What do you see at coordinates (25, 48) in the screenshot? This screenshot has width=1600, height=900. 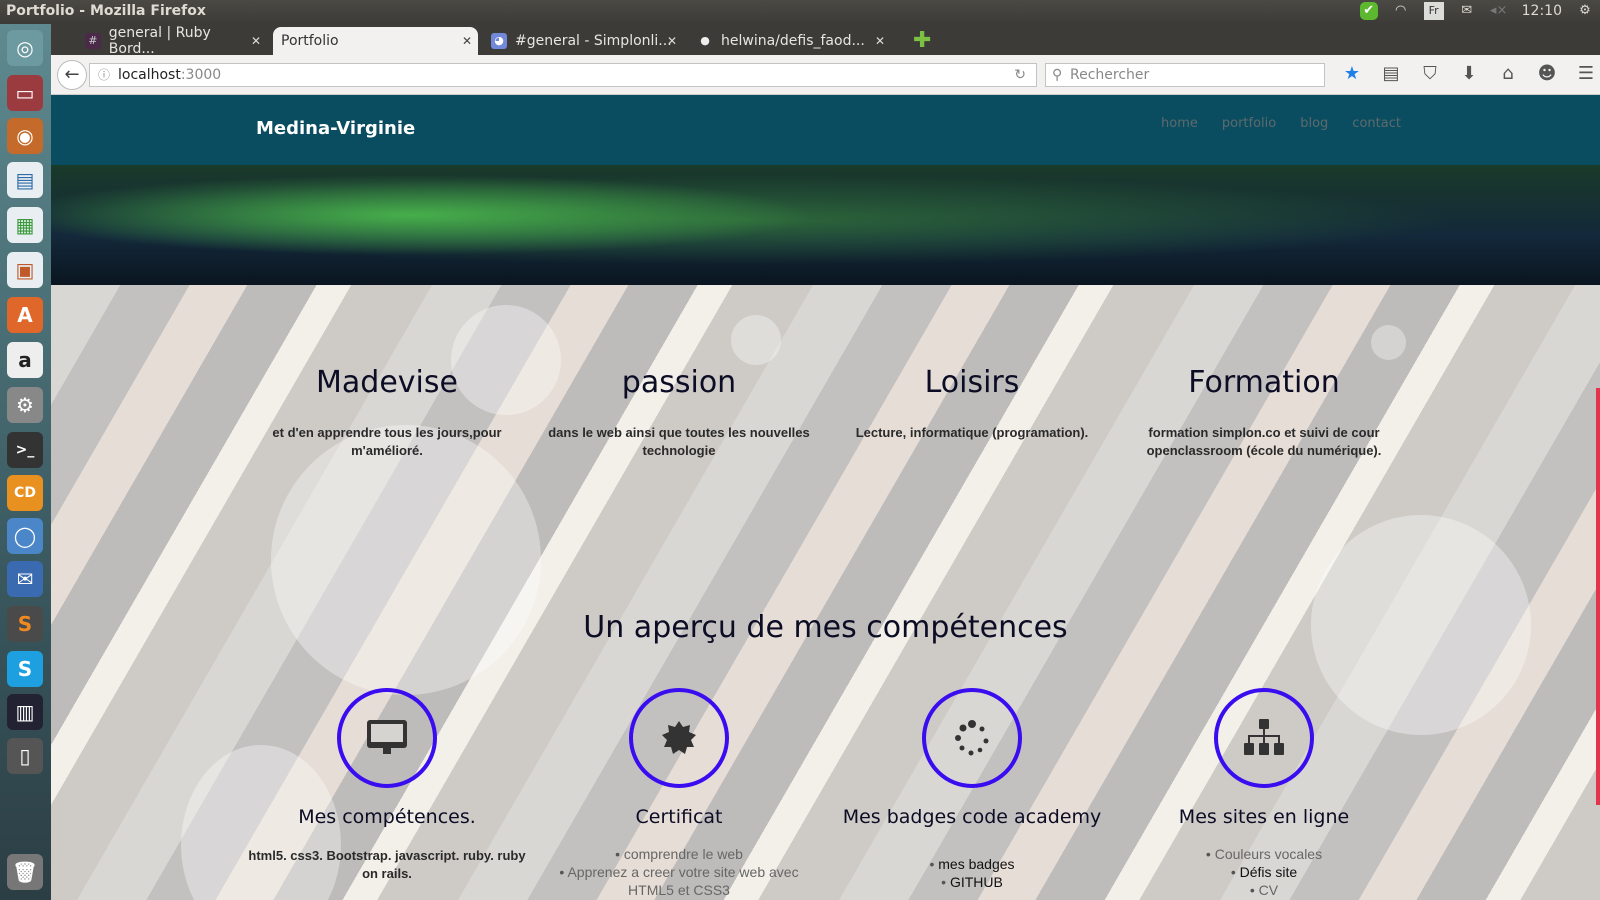 I see `ubuntu-dash-icon: ◎` at bounding box center [25, 48].